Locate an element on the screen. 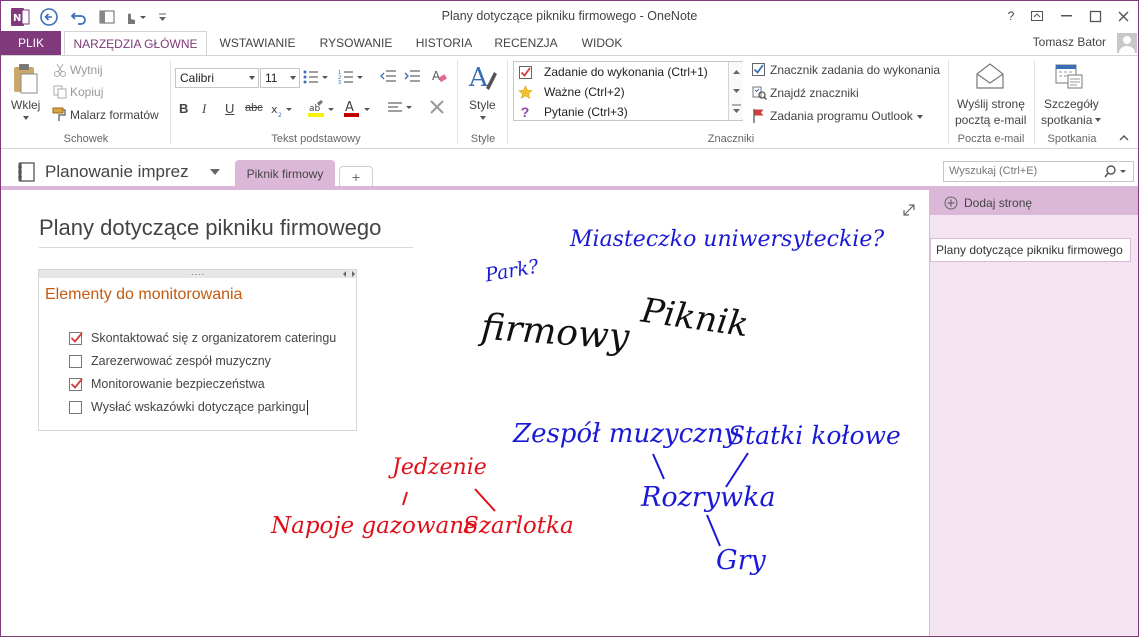 Image resolution: width=1139 pixels, height=637 pixels. meeting-label-1: Szczegóły is located at coordinates (1071, 104).